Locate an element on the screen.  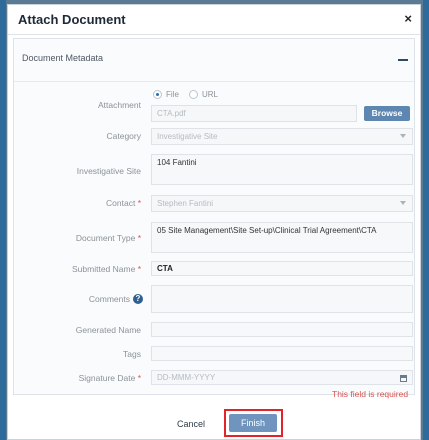
investigative-site-field: 104 Fantini is located at coordinates (282, 169).